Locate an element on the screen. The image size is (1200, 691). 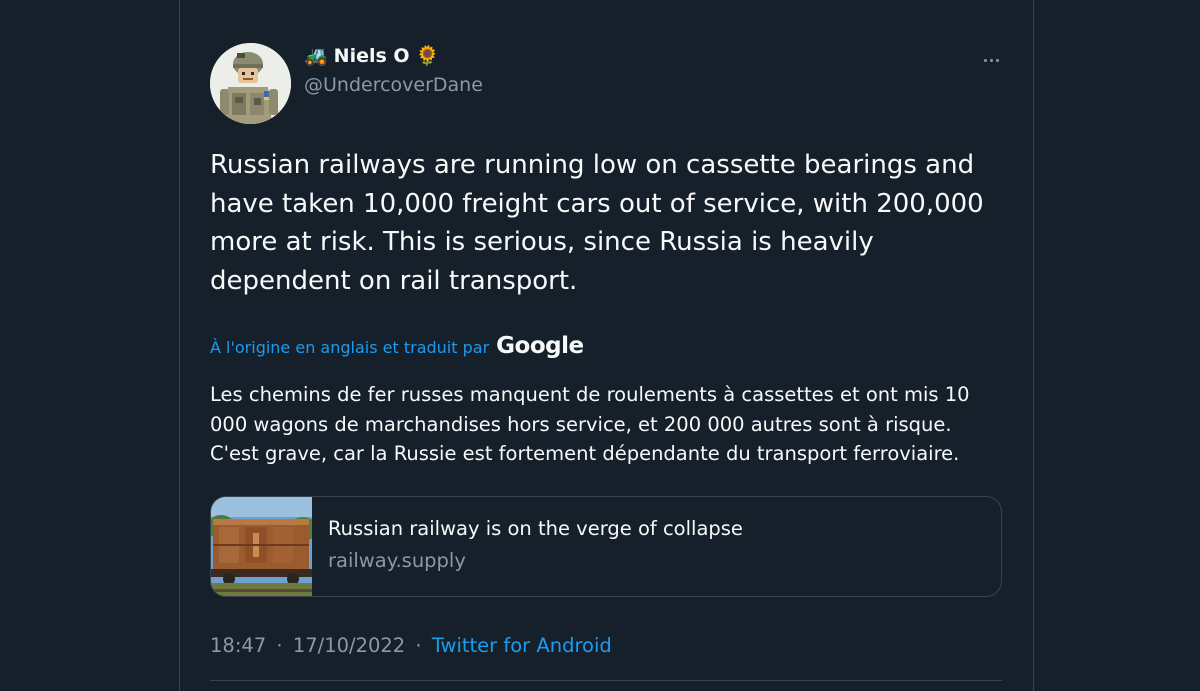
translation-link: À l'origine en anglais et traduit par is located at coordinates (349, 347).